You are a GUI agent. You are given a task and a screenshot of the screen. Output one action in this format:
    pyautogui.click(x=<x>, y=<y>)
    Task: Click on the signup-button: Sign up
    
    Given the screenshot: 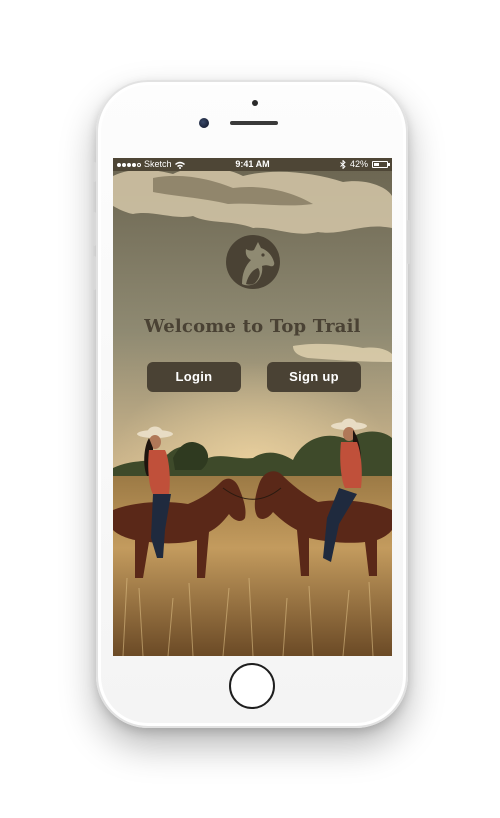 What is the action you would take?
    pyautogui.click(x=314, y=377)
    